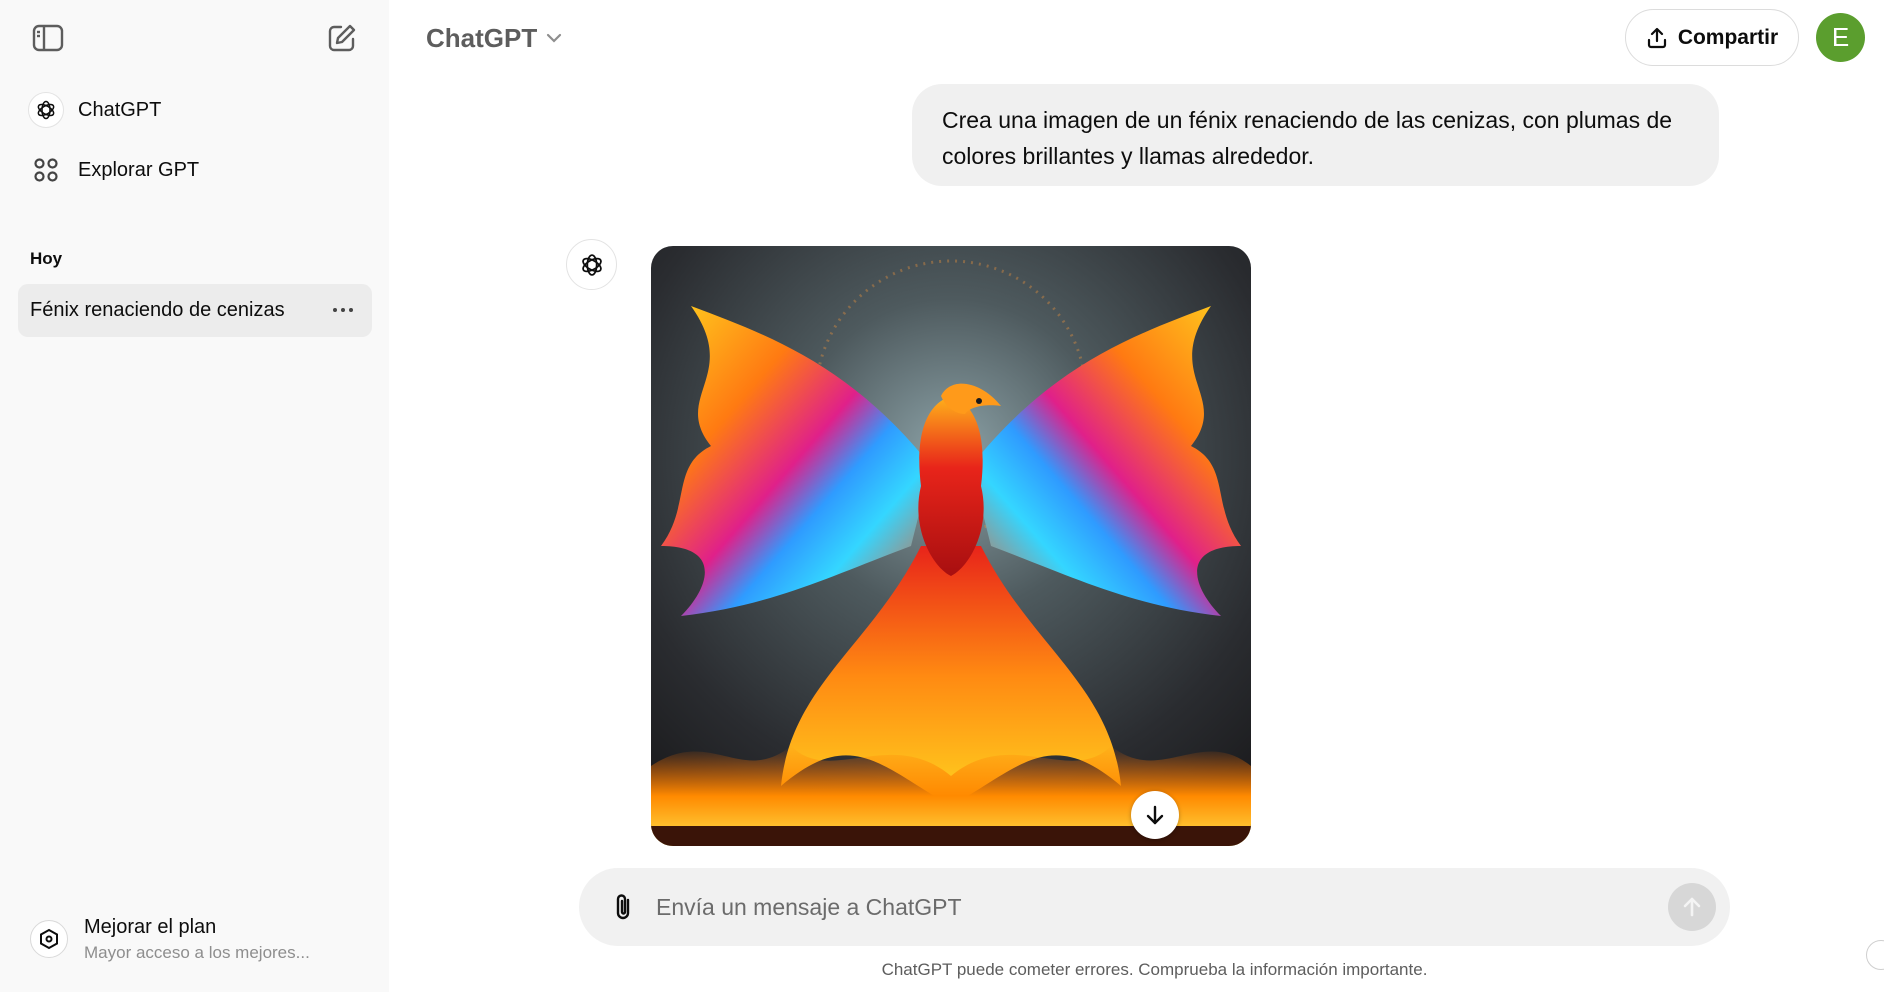 The width and height of the screenshot is (1884, 992). Describe the element at coordinates (46, 258) in the screenshot. I see `history-section-label: Hoy` at that location.